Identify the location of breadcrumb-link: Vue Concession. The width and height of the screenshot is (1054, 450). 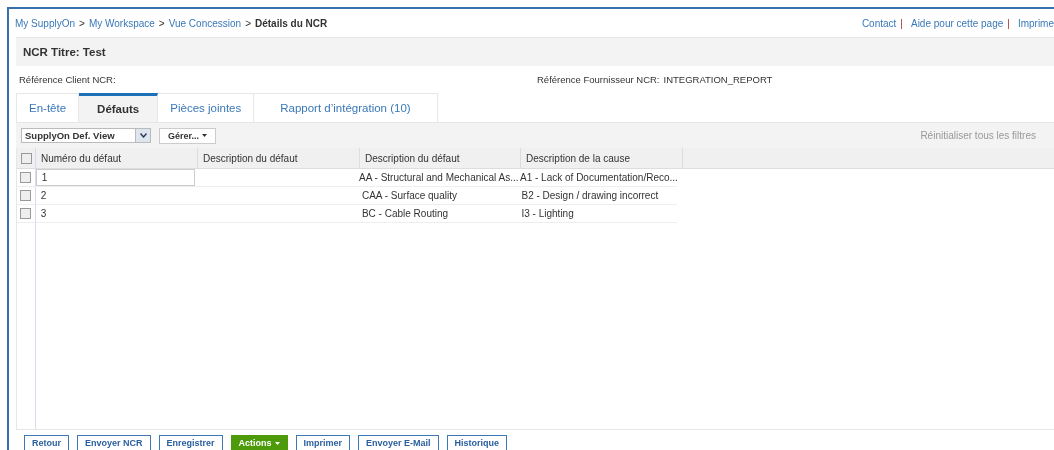
(205, 23).